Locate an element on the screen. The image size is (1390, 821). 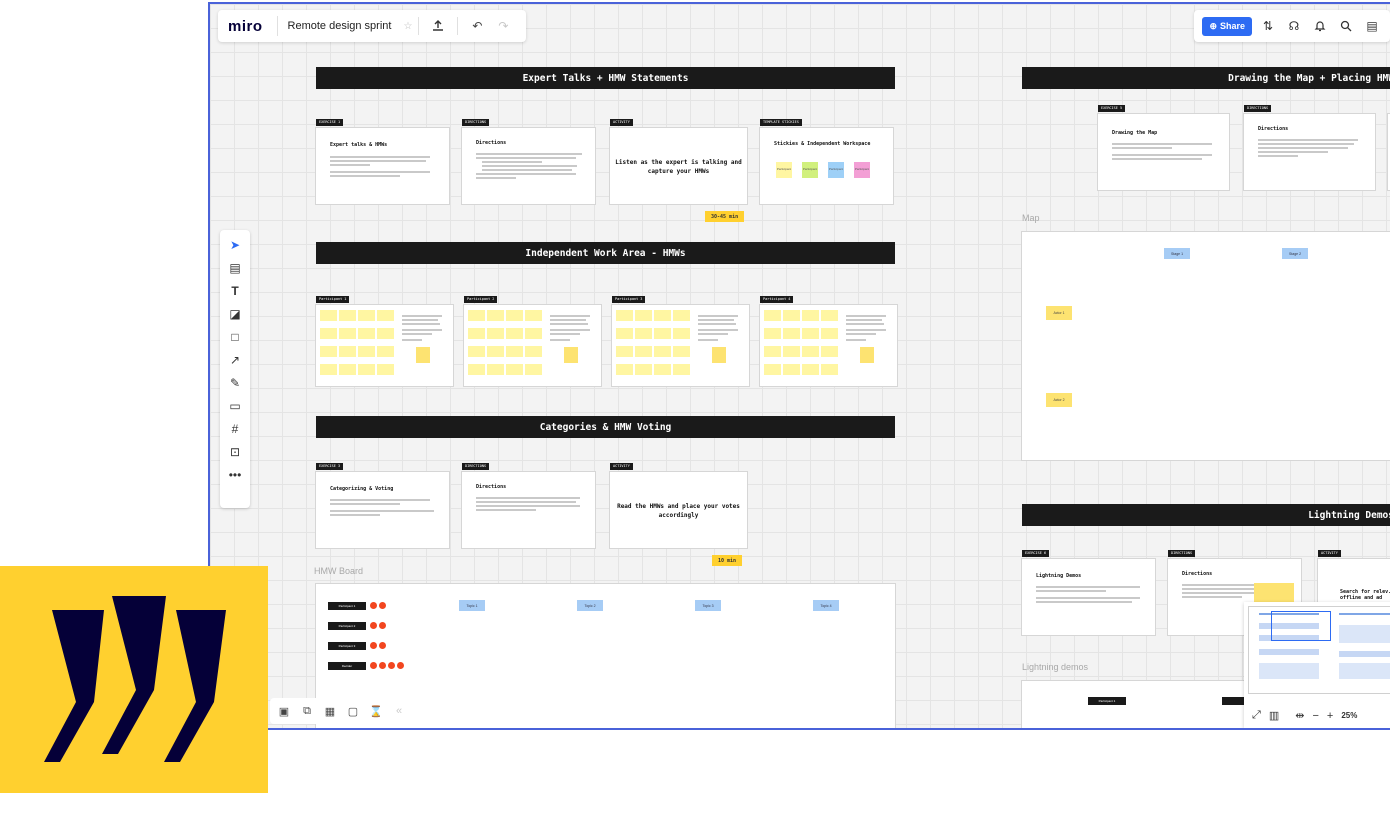
upload-icon: ⊡ is located at coordinates (235, 452).